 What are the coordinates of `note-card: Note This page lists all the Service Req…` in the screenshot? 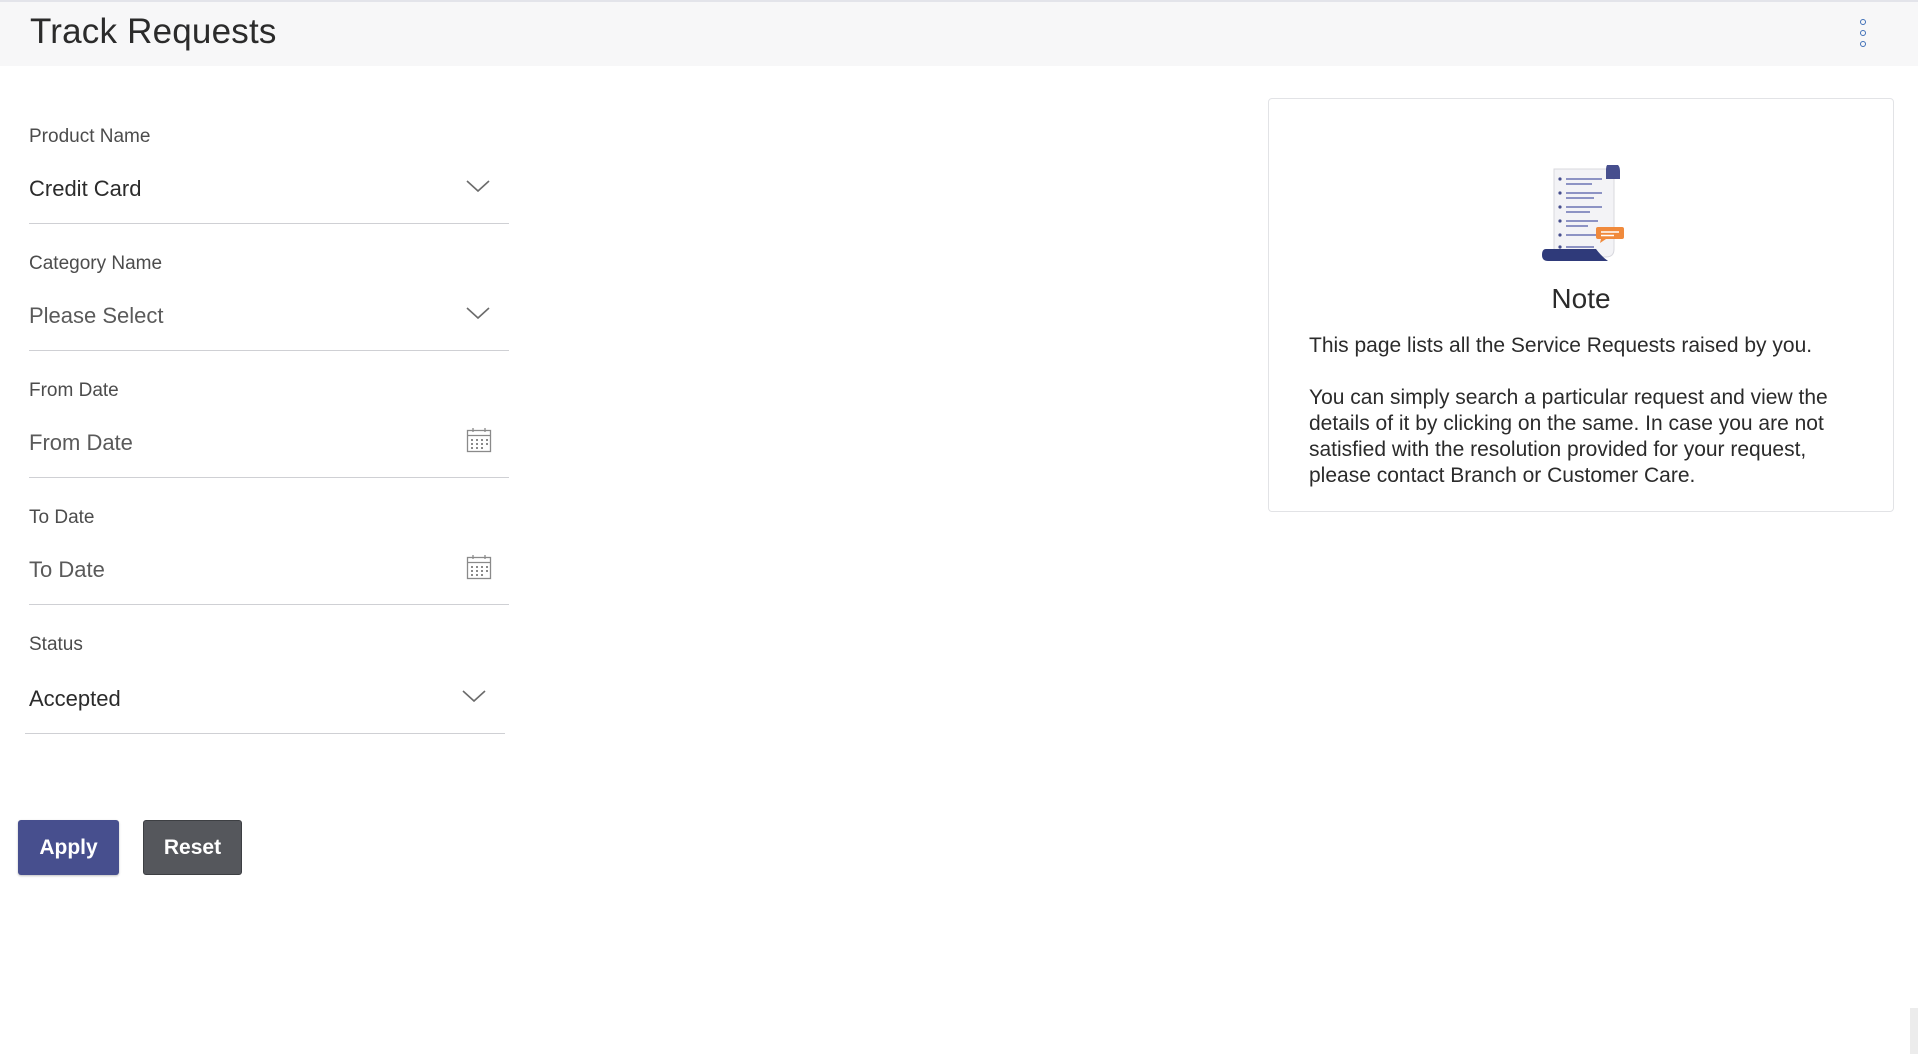 It's located at (1581, 305).